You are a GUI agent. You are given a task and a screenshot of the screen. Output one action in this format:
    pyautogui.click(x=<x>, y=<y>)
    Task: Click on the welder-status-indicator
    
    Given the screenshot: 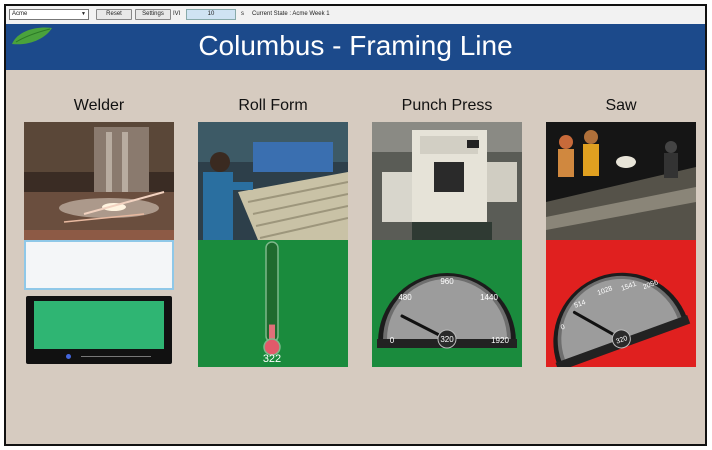 What is the action you would take?
    pyautogui.click(x=99, y=325)
    